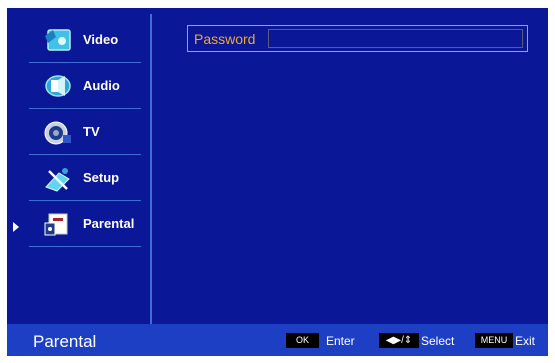  Describe the element at coordinates (302, 340) in the screenshot. I see `ok-key-badge: OK` at that location.